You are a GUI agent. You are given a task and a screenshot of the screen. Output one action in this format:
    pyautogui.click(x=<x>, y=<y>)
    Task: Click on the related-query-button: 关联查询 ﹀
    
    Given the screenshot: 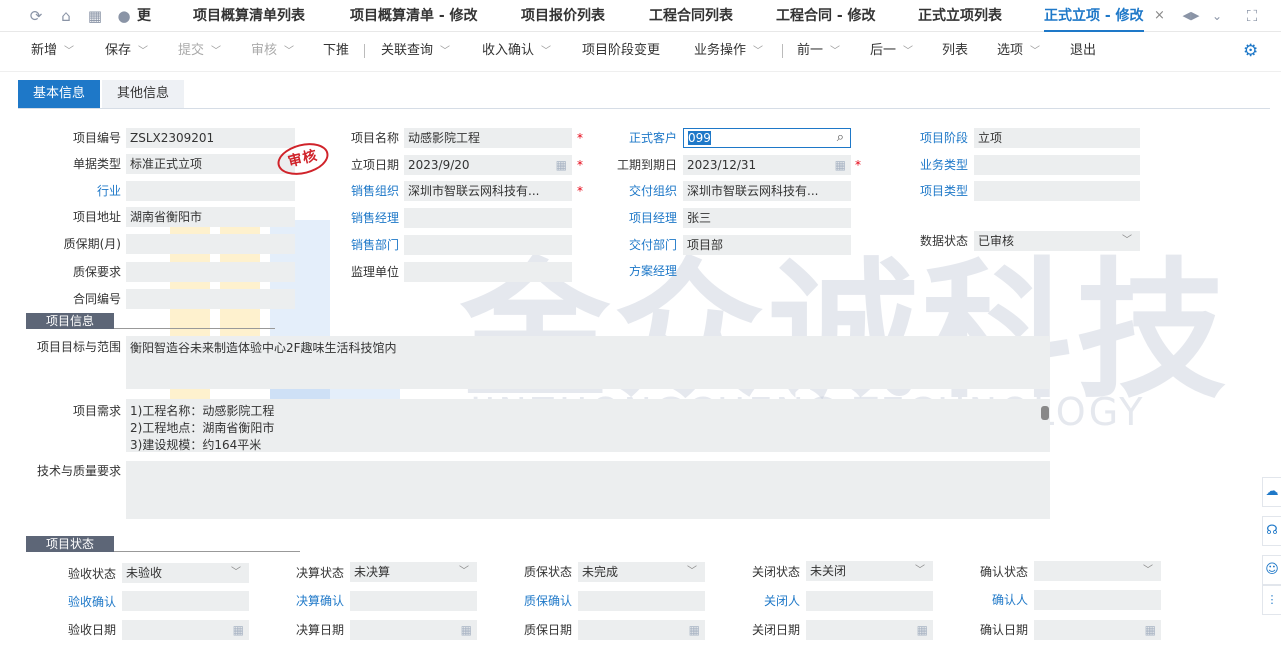 What is the action you would take?
    pyautogui.click(x=415, y=51)
    